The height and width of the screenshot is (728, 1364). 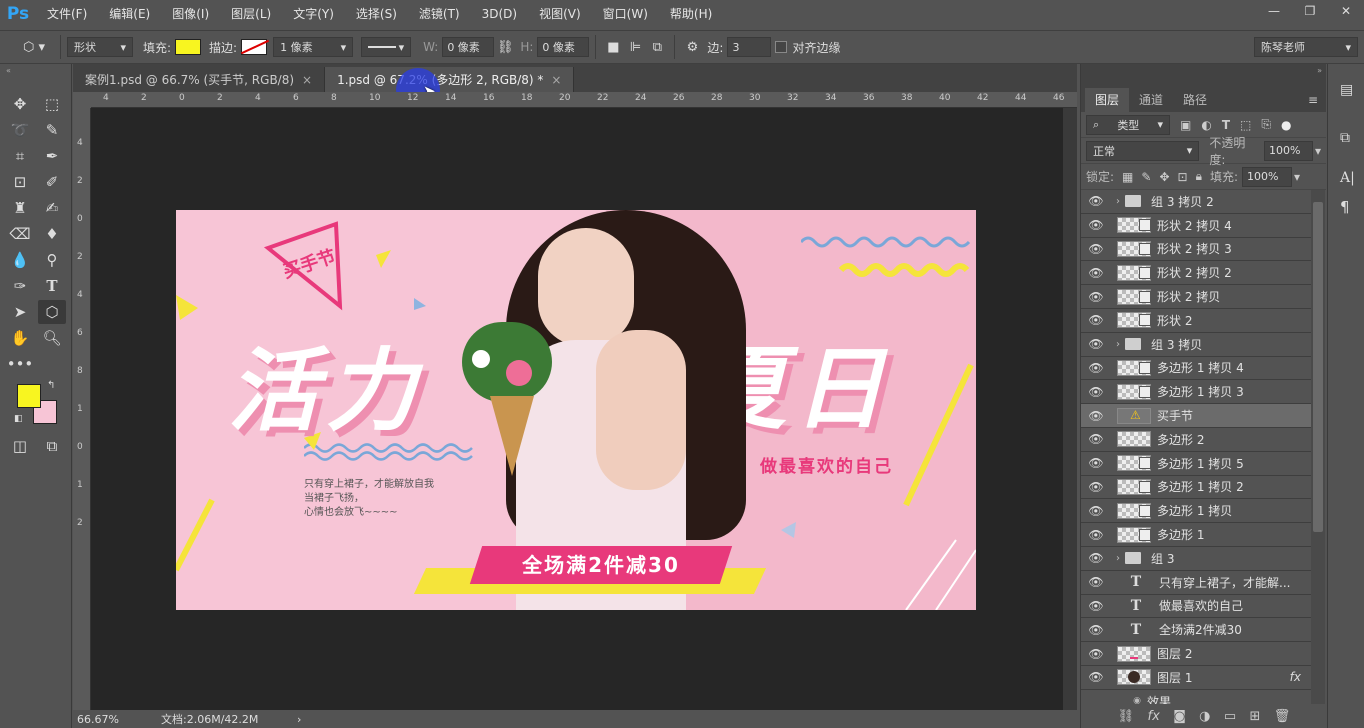 I want to click on menu-item: 帮助(H), so click(x=691, y=14).